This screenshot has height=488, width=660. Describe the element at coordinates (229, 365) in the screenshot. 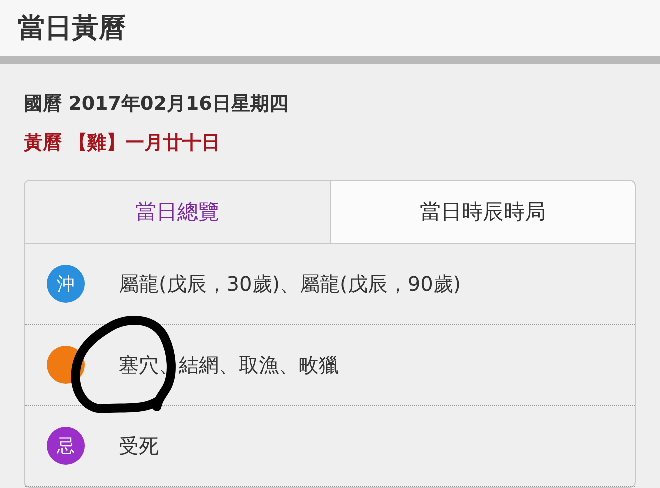

I see `row-text: 塞穴、結網、取漁、畋獵` at that location.